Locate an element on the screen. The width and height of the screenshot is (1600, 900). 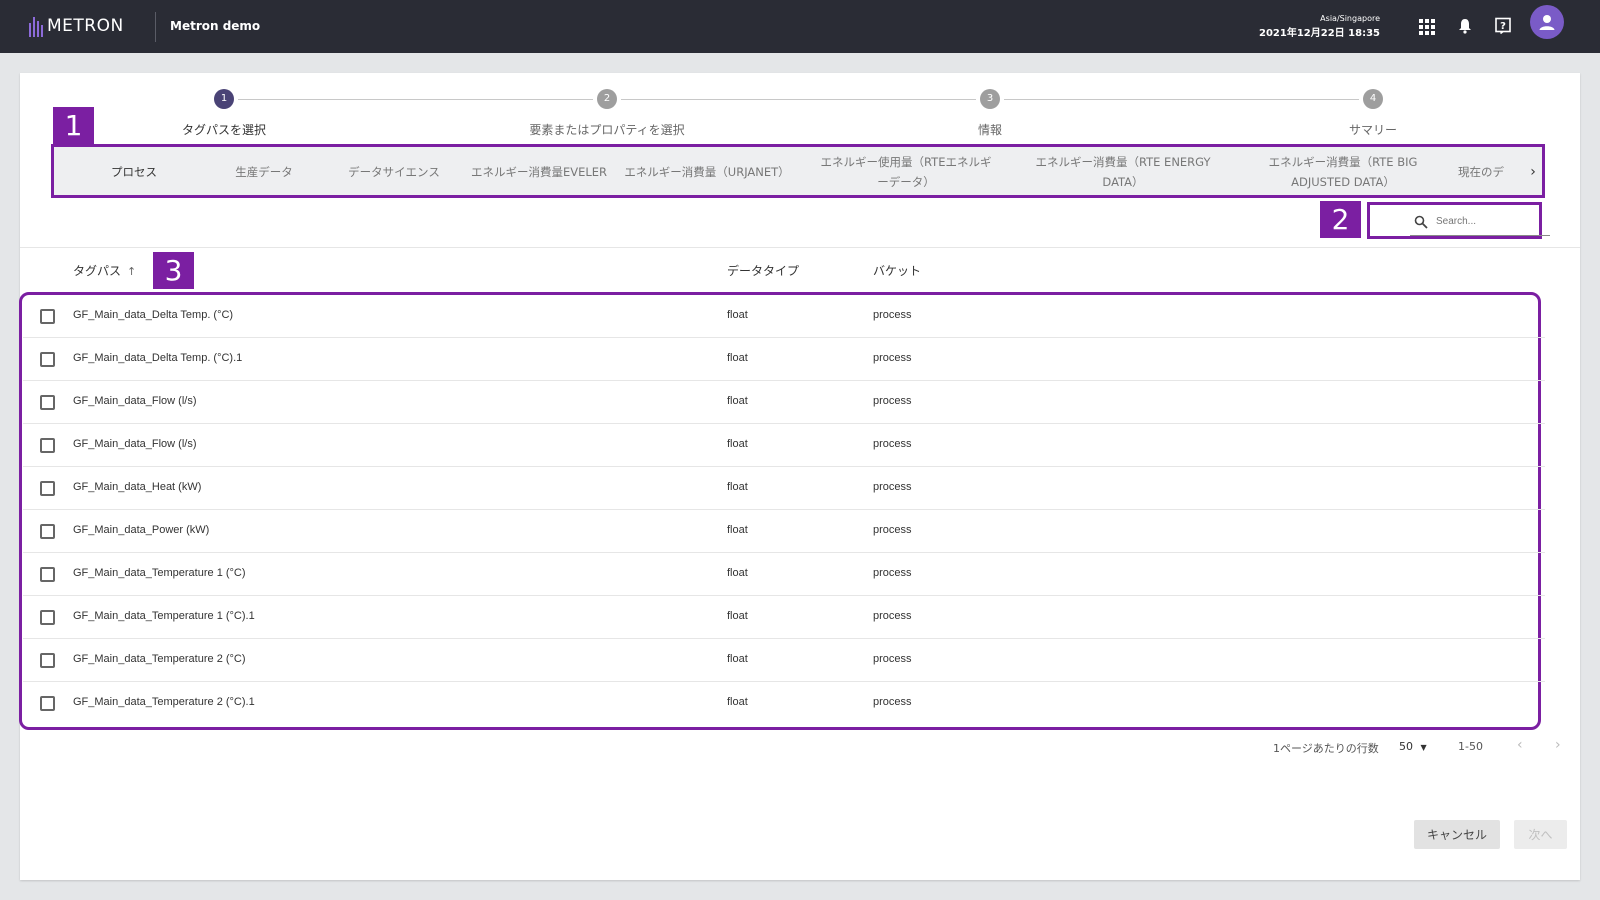
step-1: 1 タグパスを選択 is located at coordinates (224, 113).